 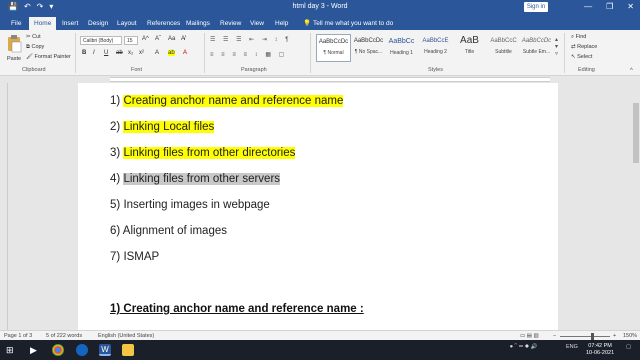 What do you see at coordinates (195, 179) in the screenshot?
I see `list-item: 4) Linking files from other servers` at bounding box center [195, 179].